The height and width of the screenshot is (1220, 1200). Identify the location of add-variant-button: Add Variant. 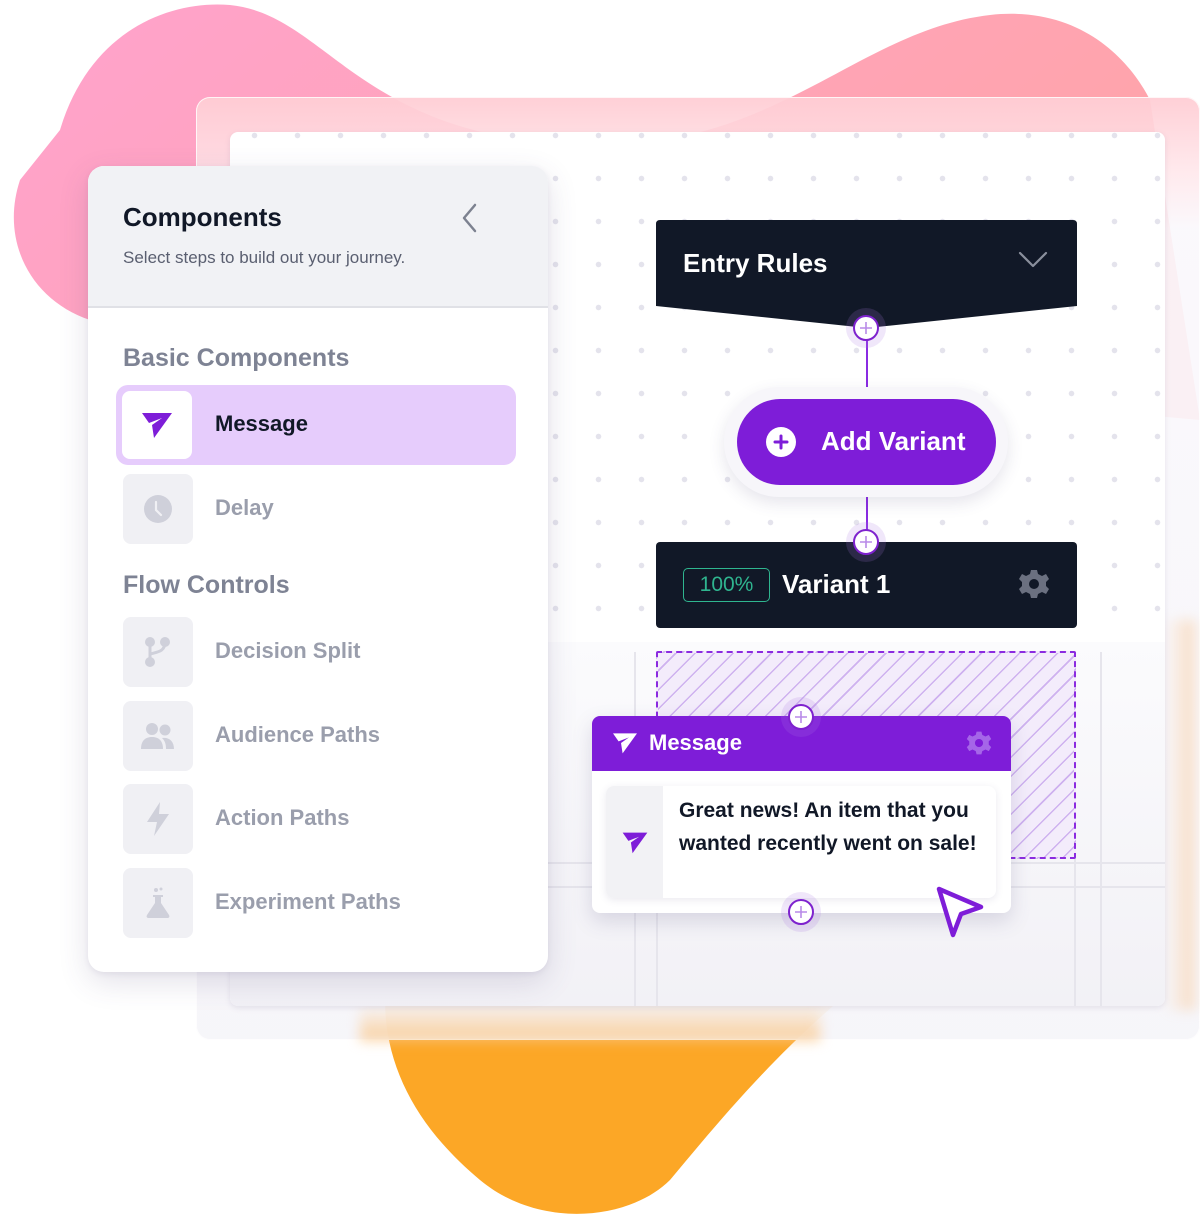
(866, 442).